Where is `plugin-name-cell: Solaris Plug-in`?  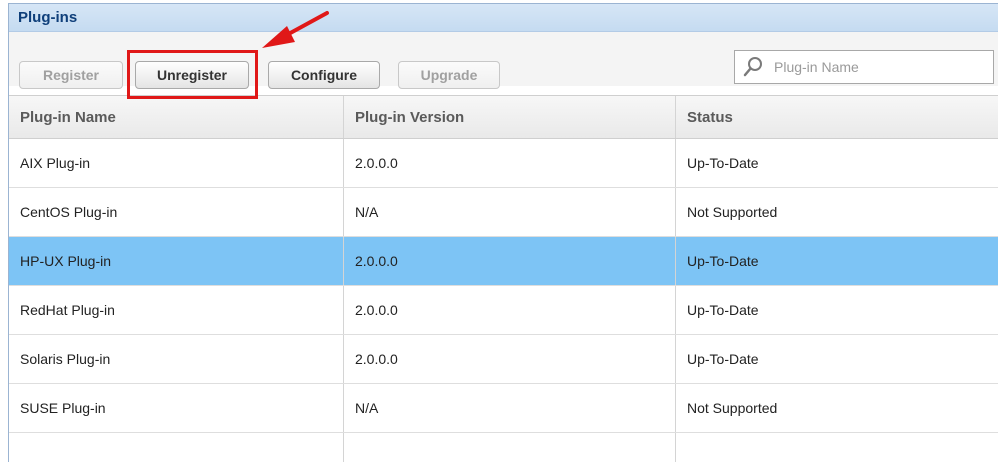
plugin-name-cell: Solaris Plug-in is located at coordinates (65, 359).